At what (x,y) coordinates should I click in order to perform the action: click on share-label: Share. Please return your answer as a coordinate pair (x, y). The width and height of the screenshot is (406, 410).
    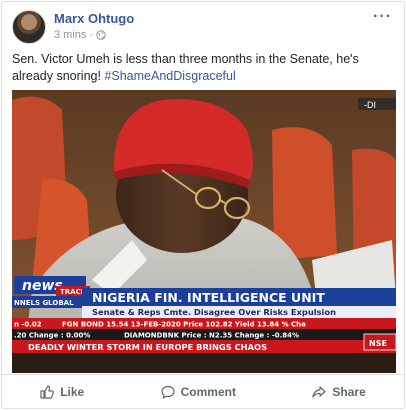
    Looking at the image, I should click on (349, 391).